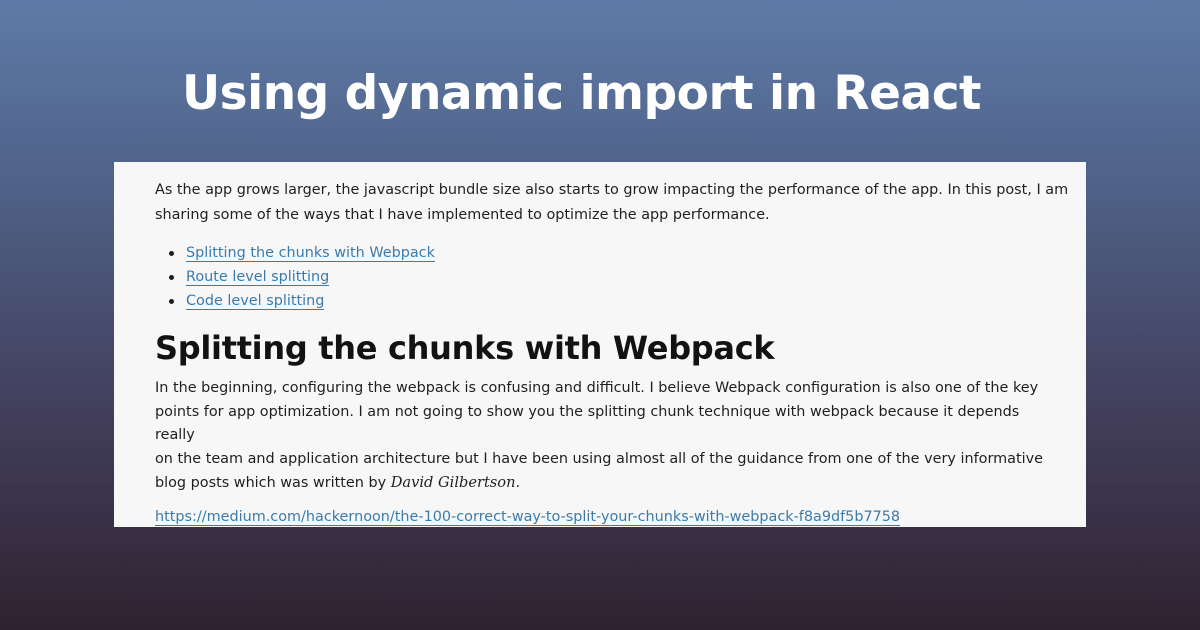  Describe the element at coordinates (518, 483) in the screenshot. I see `body-line-4-end: .` at that location.